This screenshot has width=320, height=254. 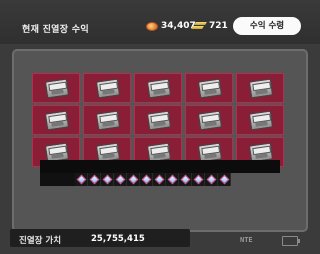 I want to click on gold-bar-icon, so click(x=199, y=26).